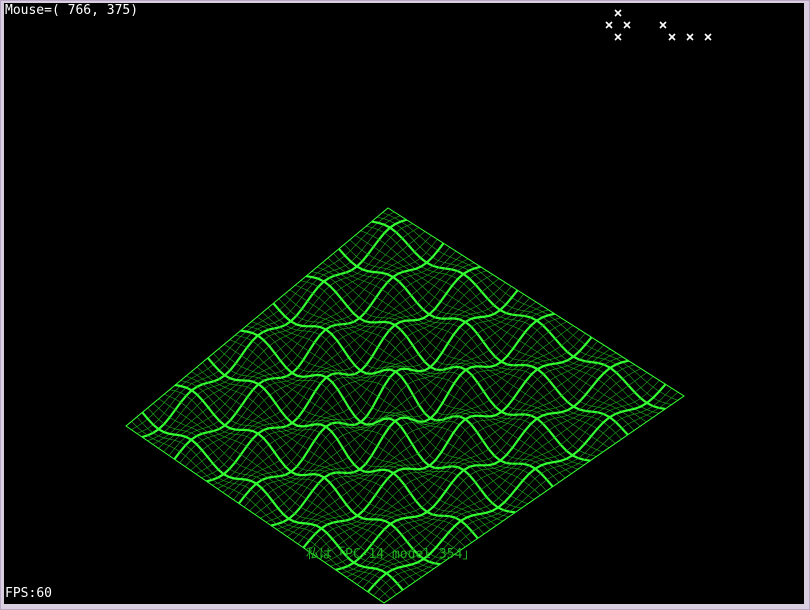  I want to click on fps-counter: FPS:60, so click(28, 594).